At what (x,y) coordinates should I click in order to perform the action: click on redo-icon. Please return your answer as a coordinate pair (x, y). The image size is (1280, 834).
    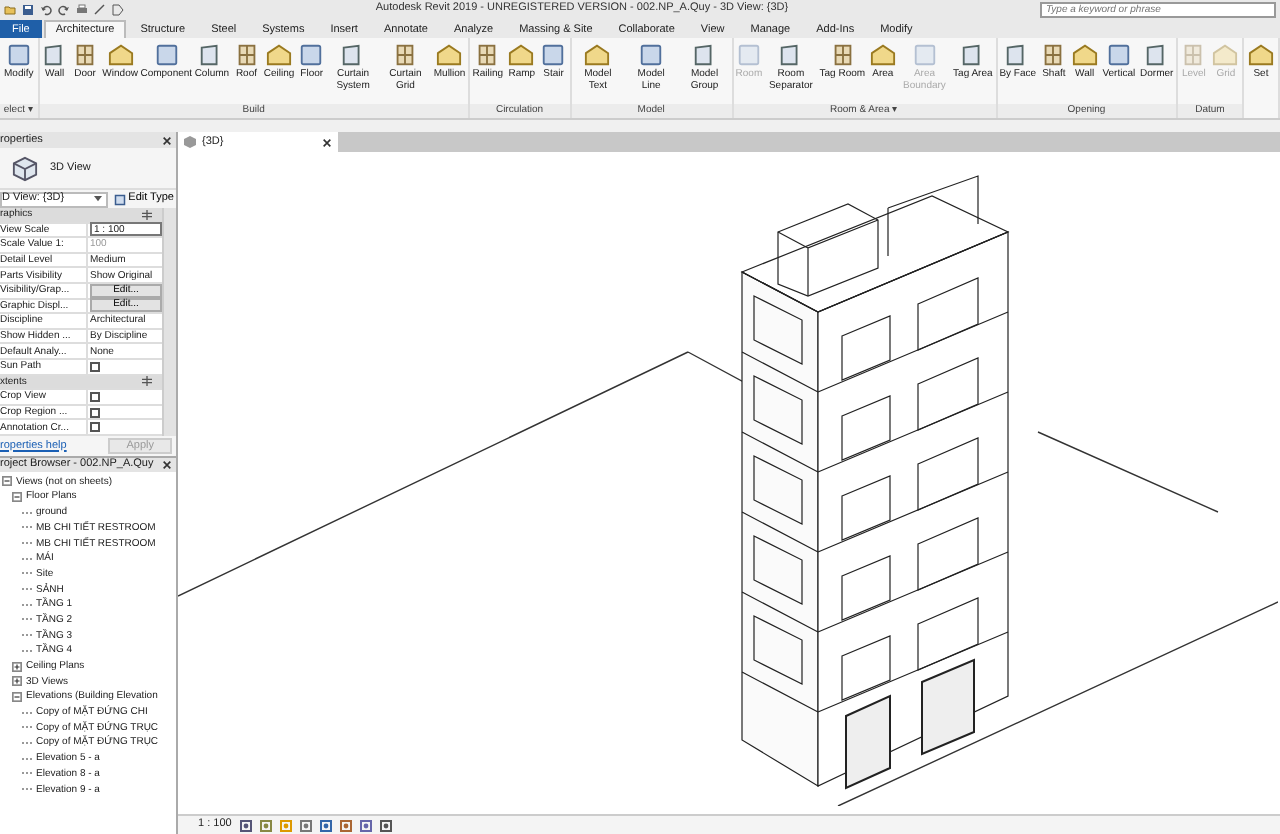
    Looking at the image, I should click on (64, 9).